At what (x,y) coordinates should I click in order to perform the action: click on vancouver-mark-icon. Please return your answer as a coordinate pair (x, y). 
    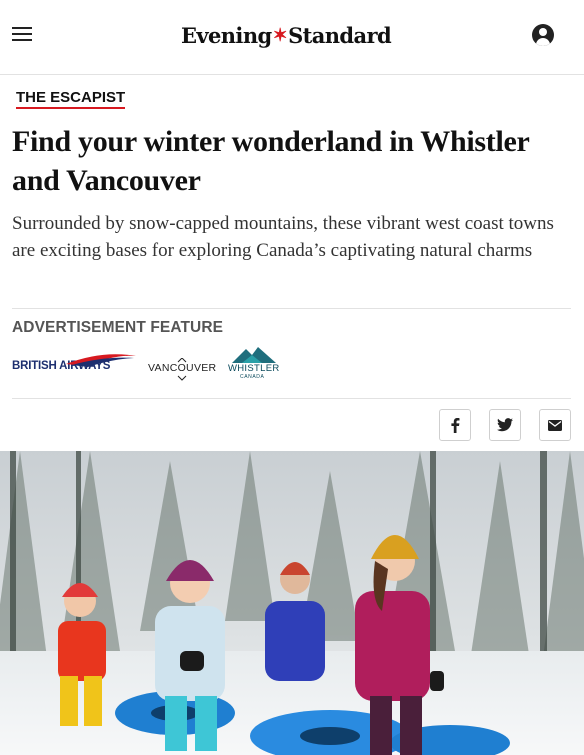
    Looking at the image, I should click on (182, 369).